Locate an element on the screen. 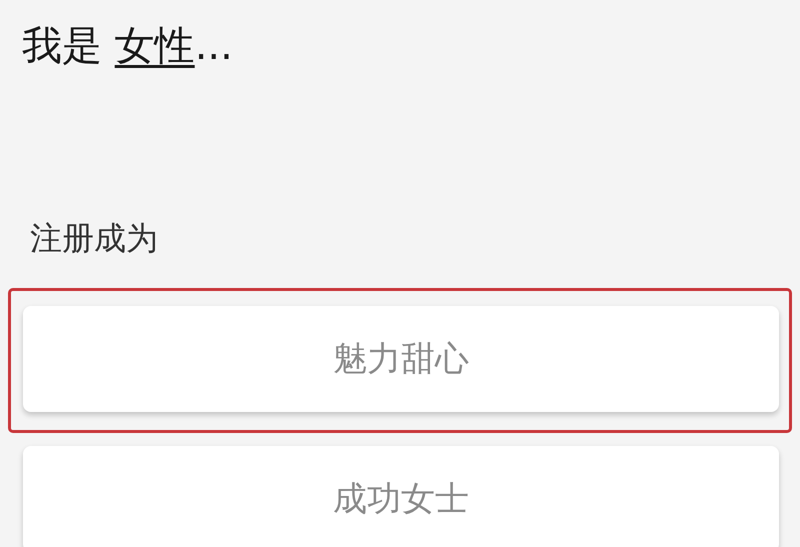  gender-choice: 女性 is located at coordinates (154, 46).